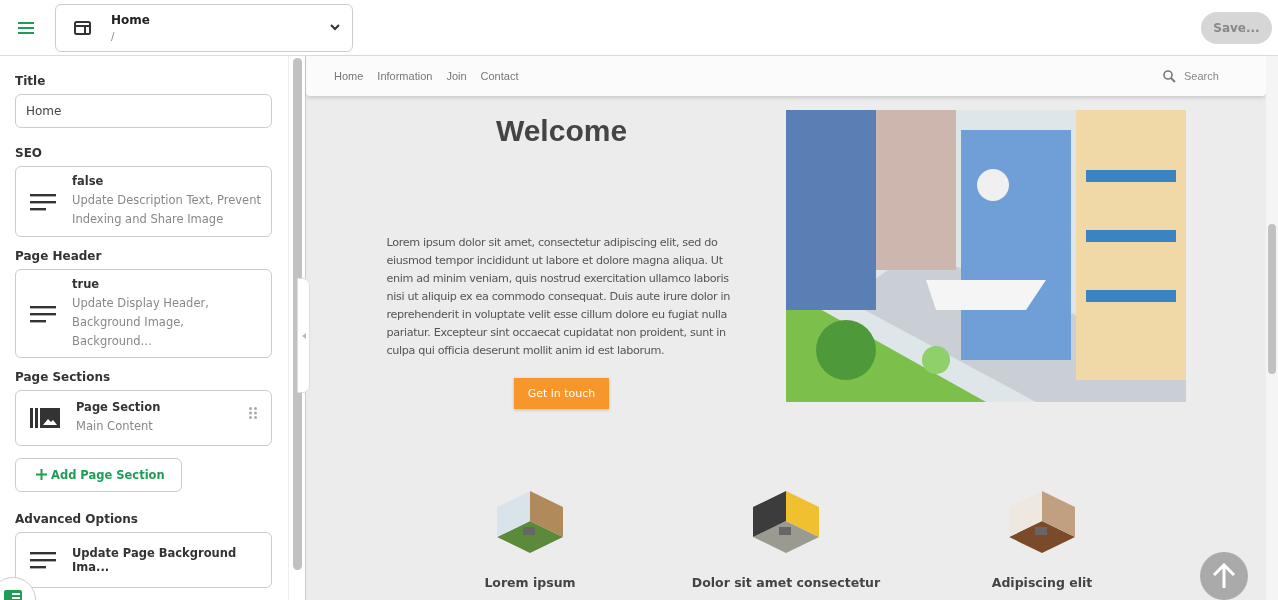 The image size is (1278, 600). What do you see at coordinates (530, 582) in the screenshot?
I see `feature-title: Lorem ipsum` at bounding box center [530, 582].